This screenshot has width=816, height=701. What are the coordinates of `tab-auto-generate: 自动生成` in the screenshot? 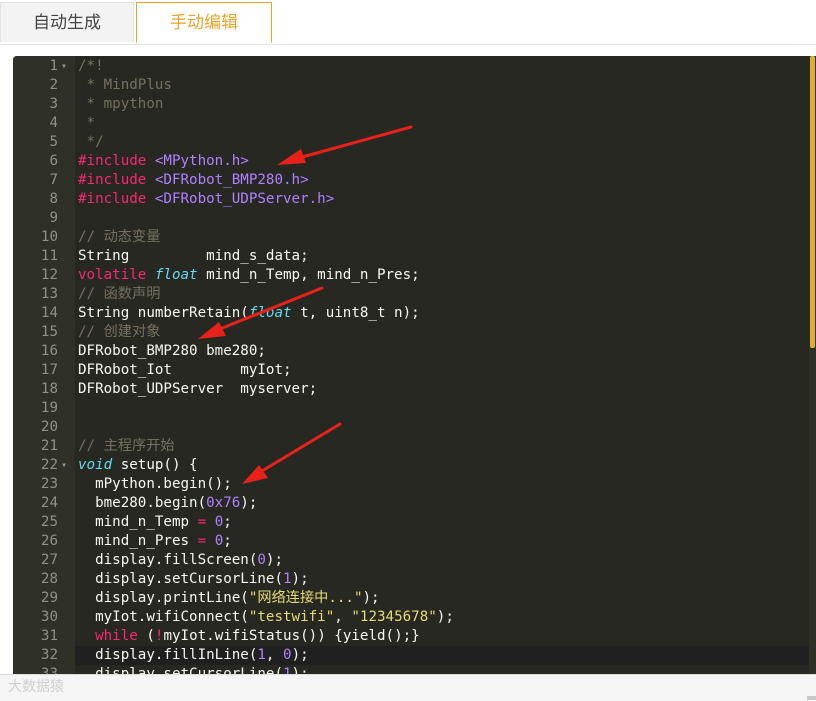 It's located at (67, 22).